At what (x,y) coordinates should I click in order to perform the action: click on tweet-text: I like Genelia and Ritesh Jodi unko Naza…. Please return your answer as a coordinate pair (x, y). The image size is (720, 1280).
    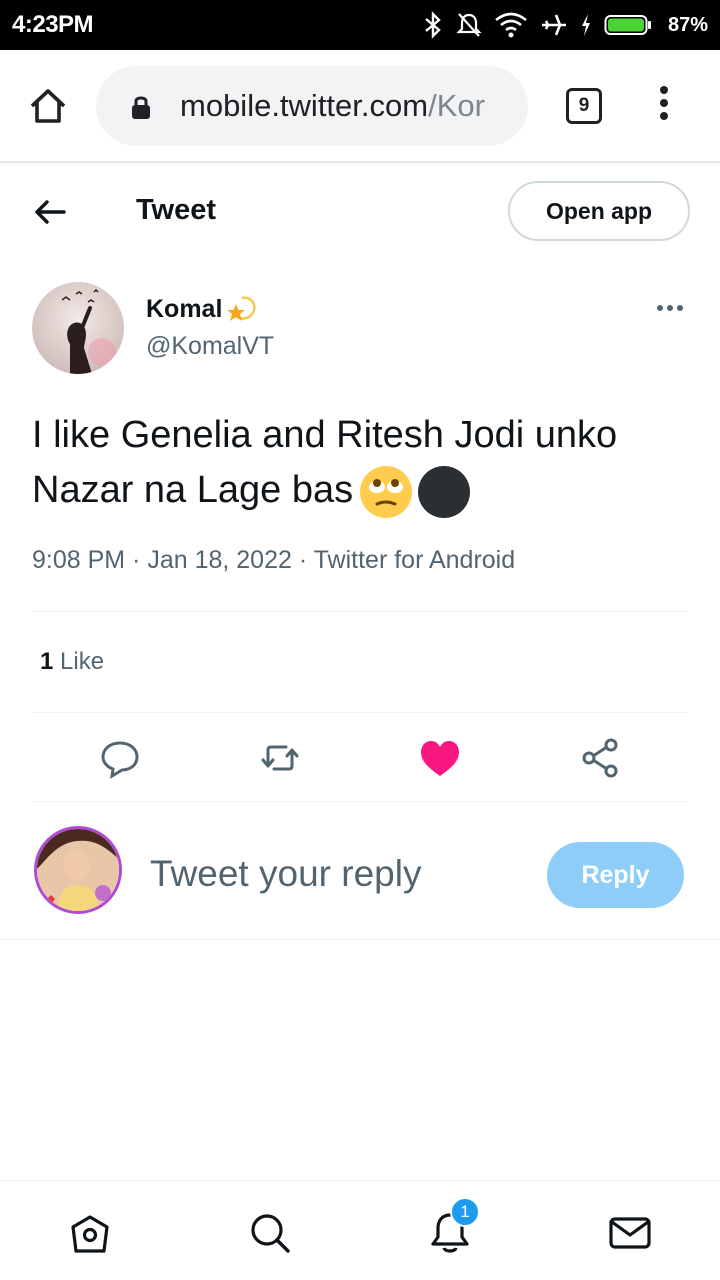
    Looking at the image, I should click on (352, 463).